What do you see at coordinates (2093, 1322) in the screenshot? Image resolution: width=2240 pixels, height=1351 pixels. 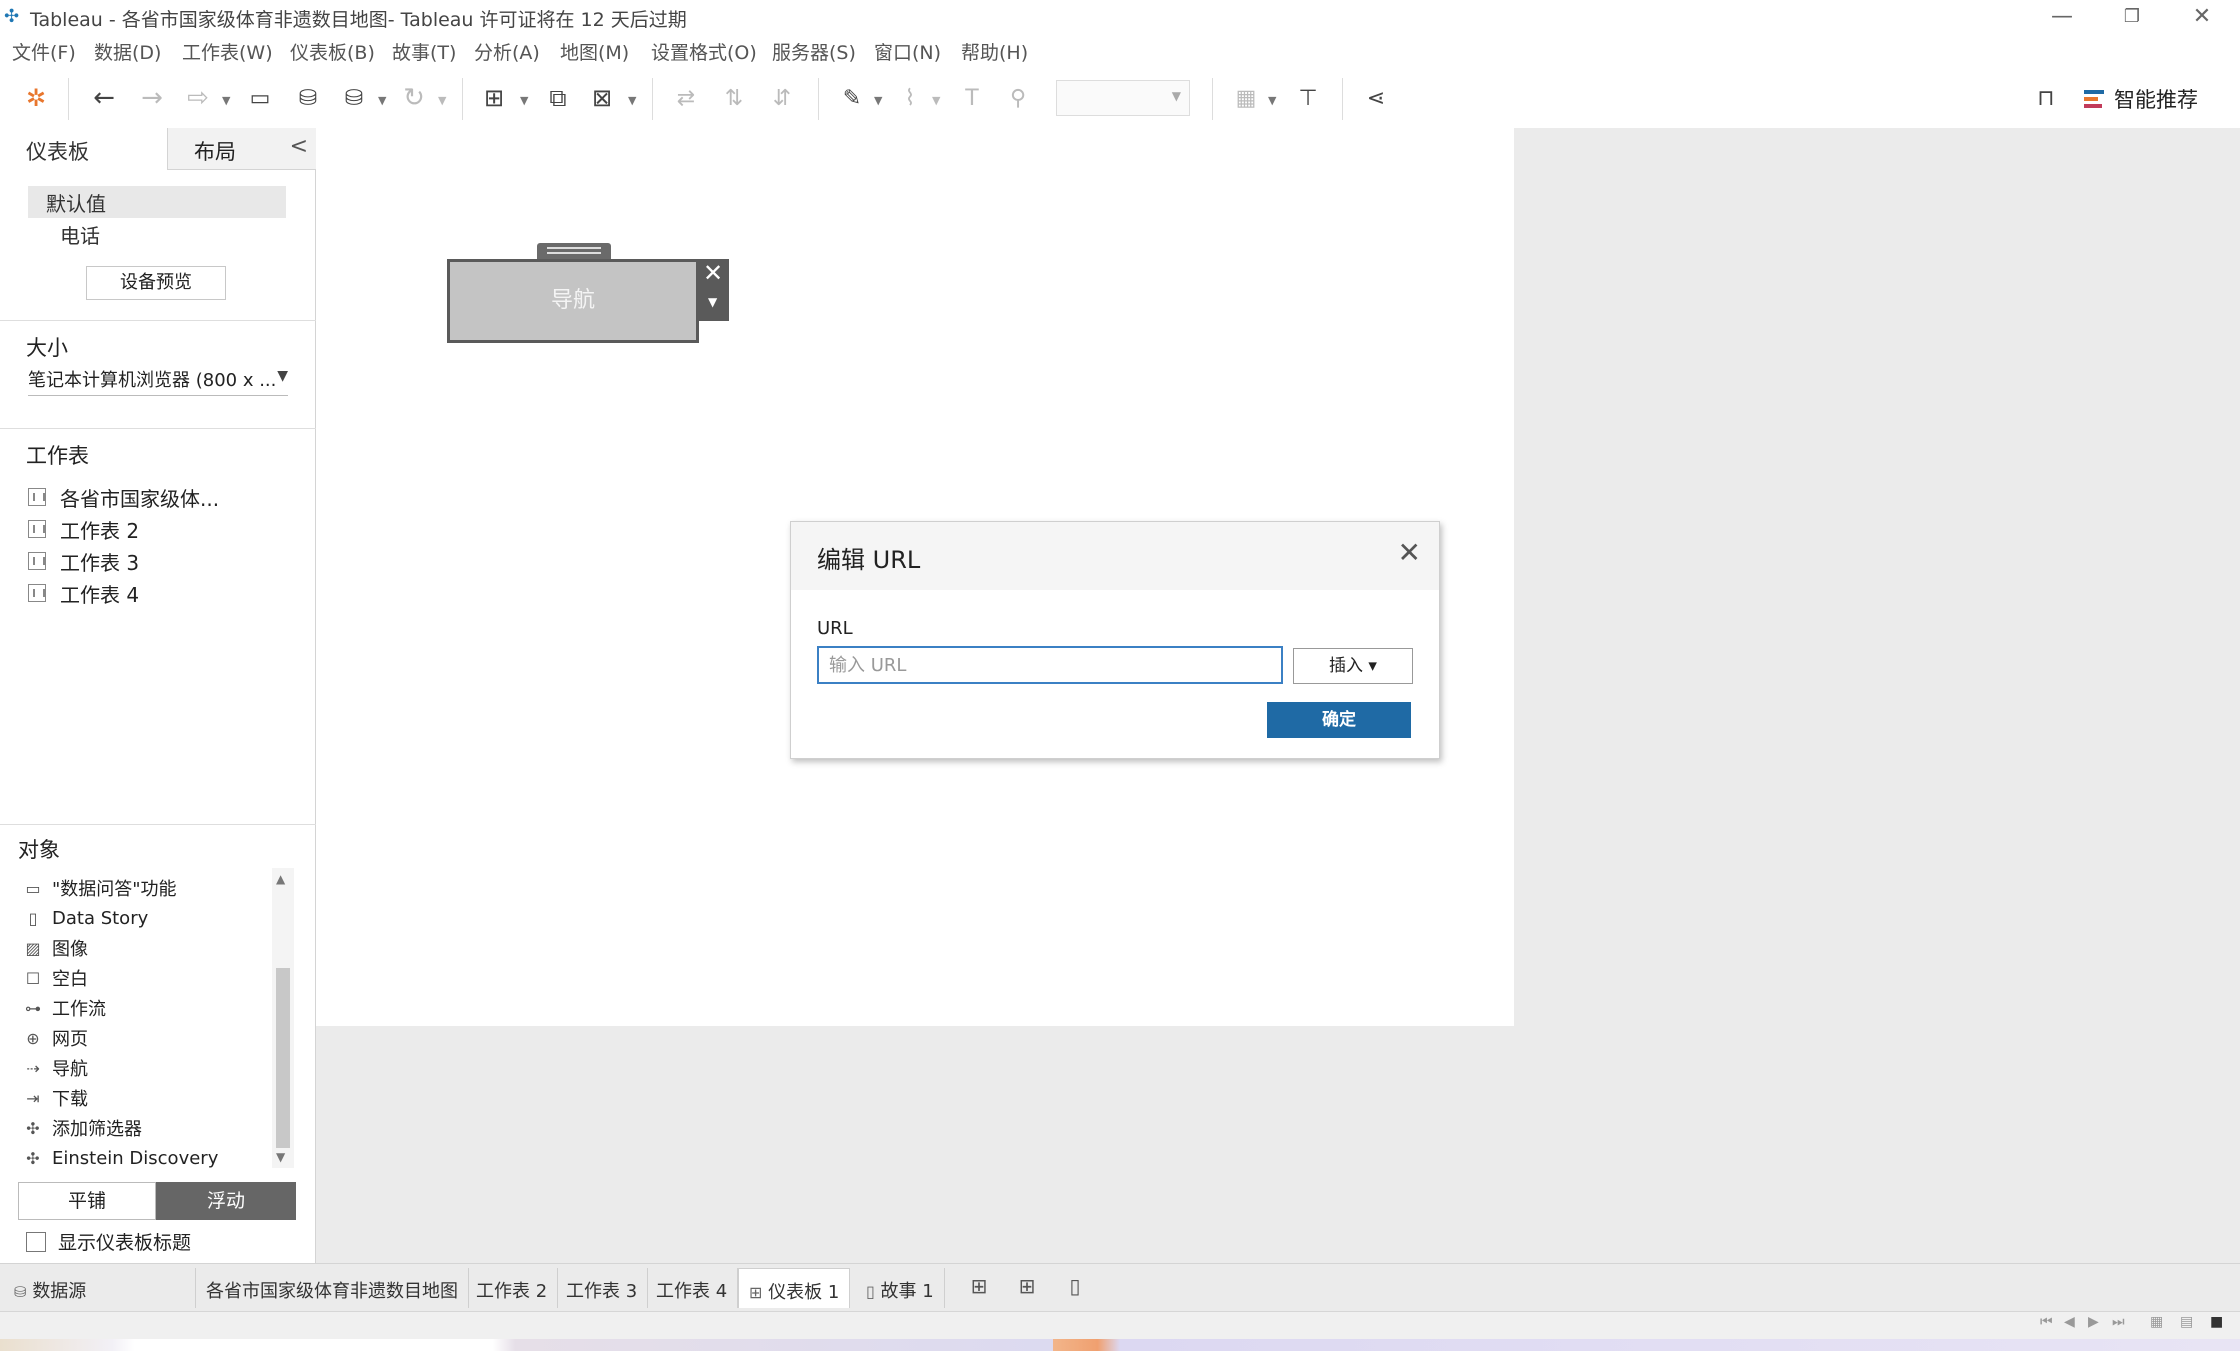 I see `next-sheet-icon: ▶` at bounding box center [2093, 1322].